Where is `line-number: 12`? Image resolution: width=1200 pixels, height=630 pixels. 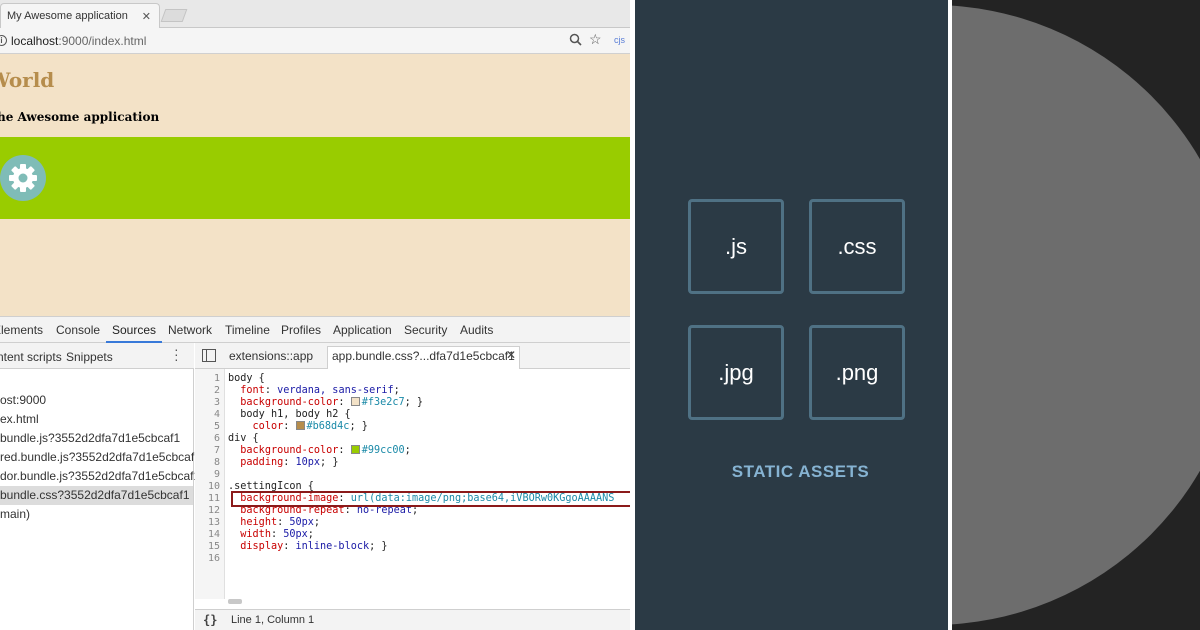
line-number: 12 is located at coordinates (213, 510).